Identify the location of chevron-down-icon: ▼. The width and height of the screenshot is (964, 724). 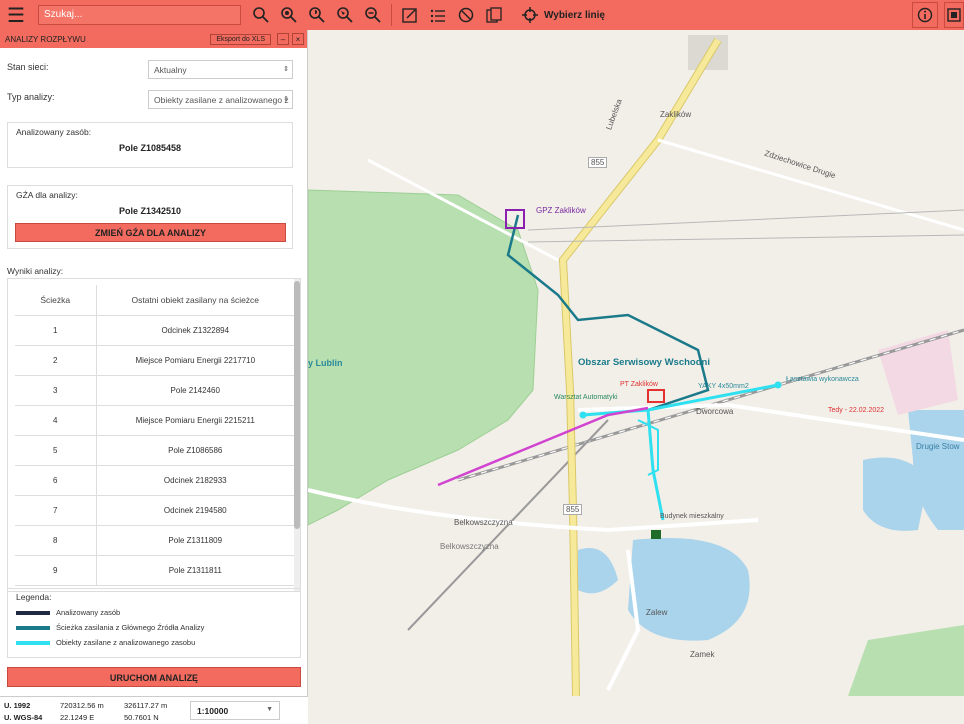
(269, 709).